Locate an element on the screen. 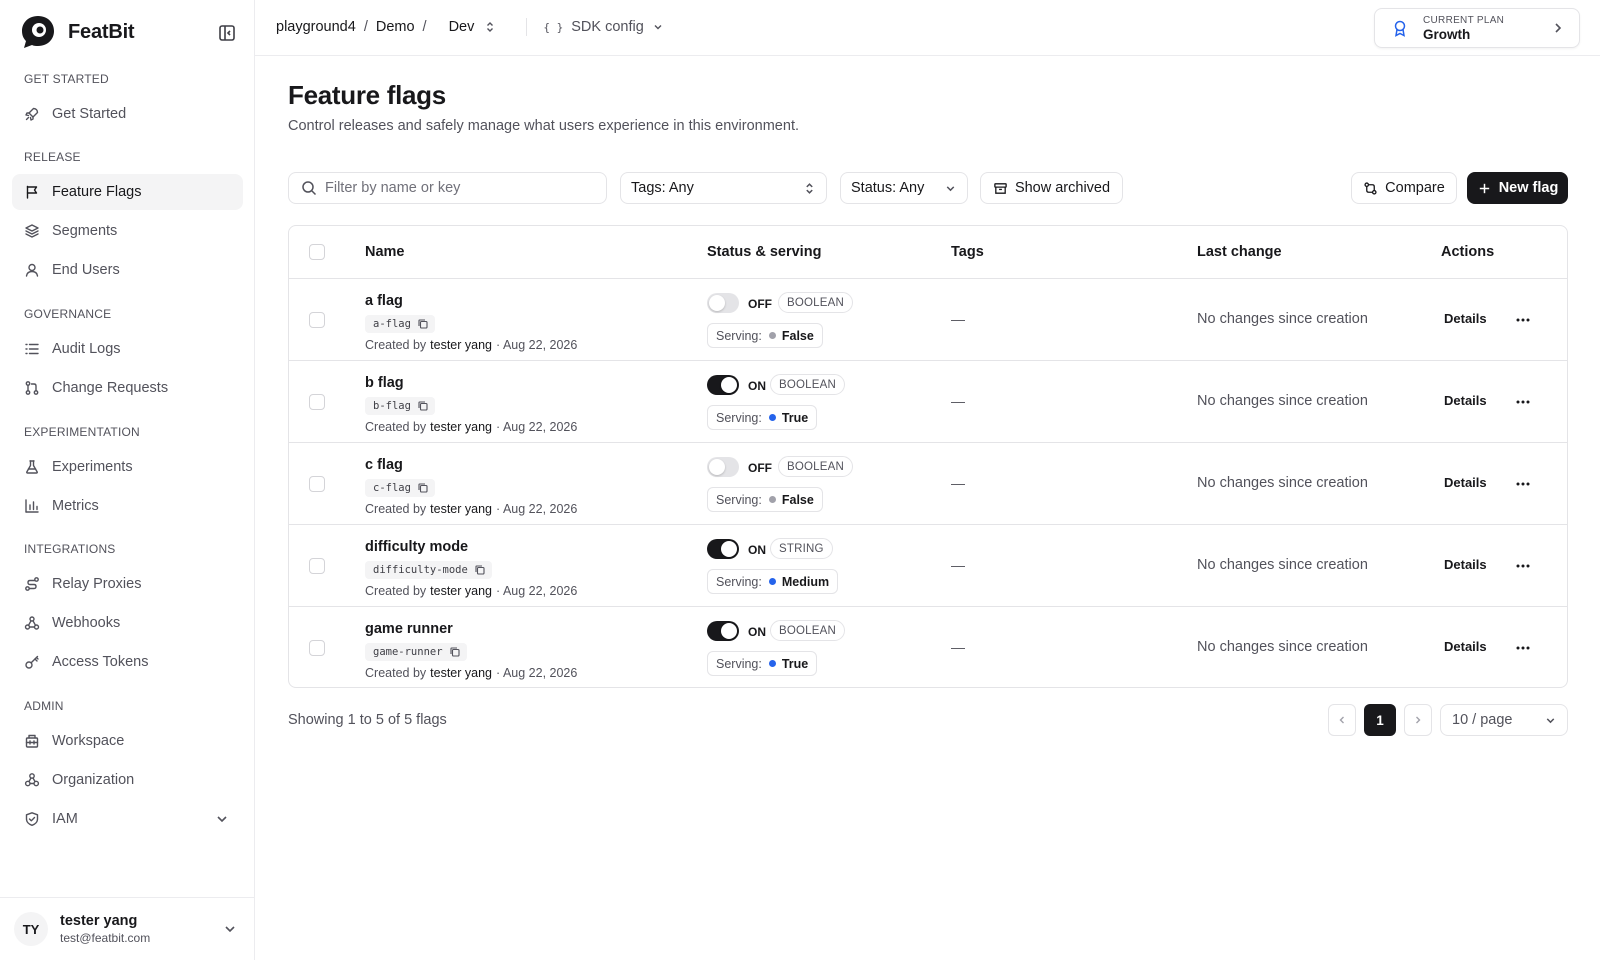 The image size is (1600, 960). column-header-name: Name is located at coordinates (385, 252).